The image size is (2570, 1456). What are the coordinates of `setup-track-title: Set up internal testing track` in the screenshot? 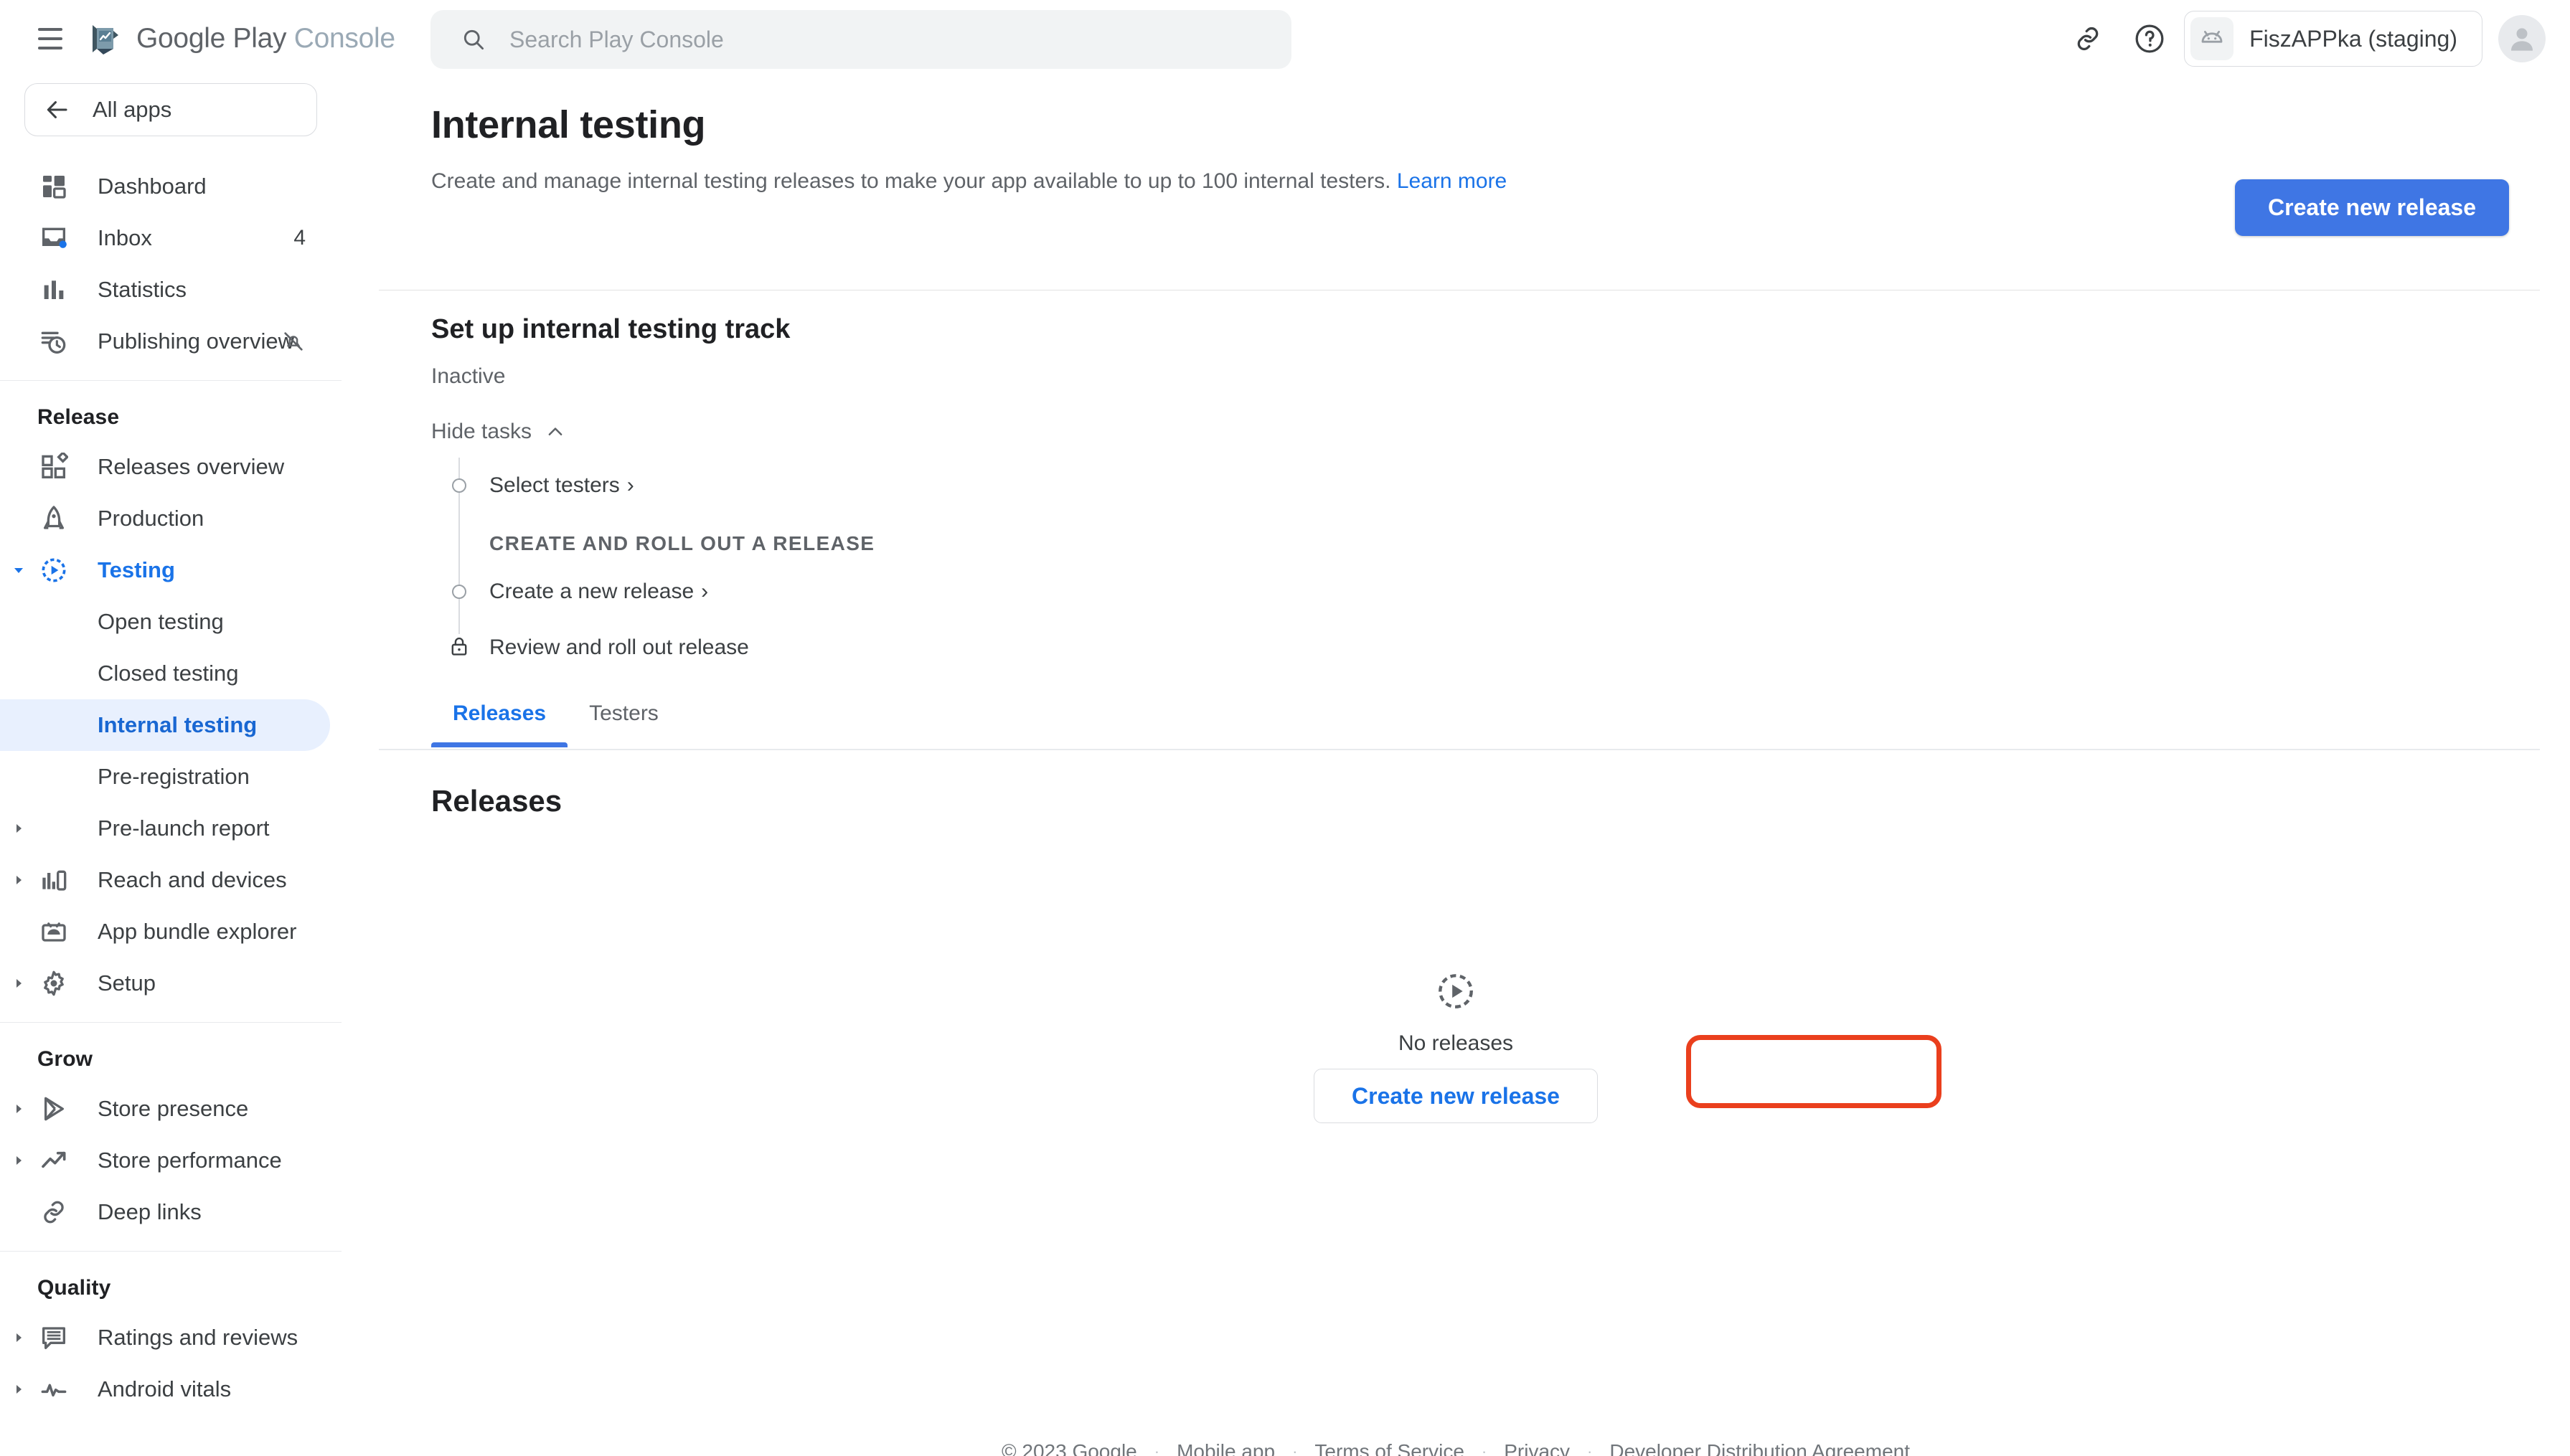 It's located at (611, 329).